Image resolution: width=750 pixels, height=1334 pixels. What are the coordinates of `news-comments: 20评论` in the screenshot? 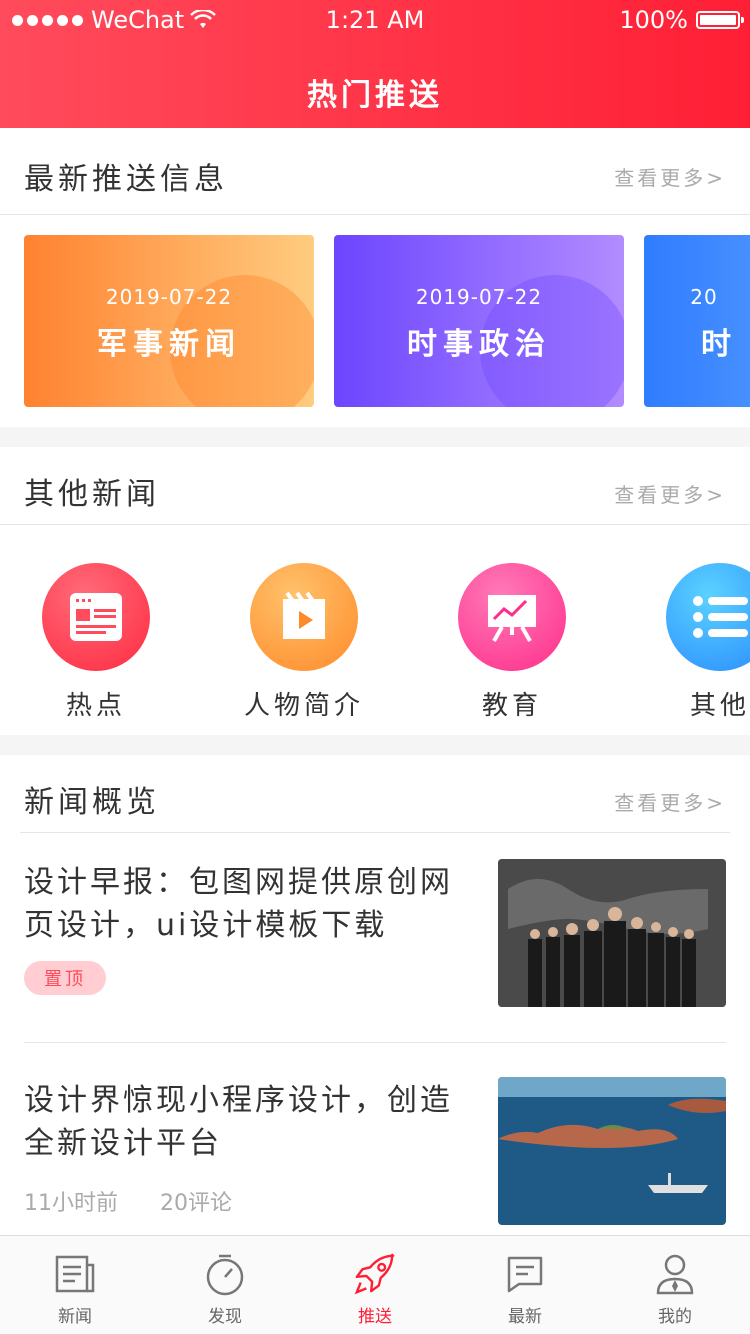 It's located at (196, 1203).